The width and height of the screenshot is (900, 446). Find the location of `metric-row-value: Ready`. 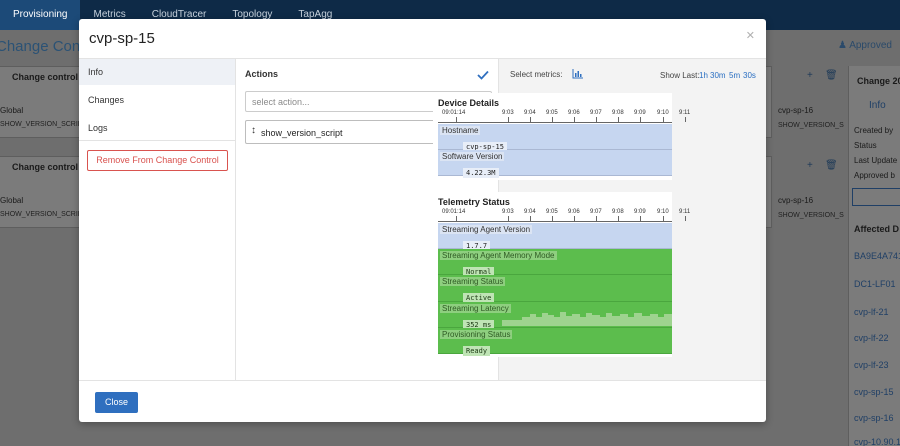

metric-row-value: Ready is located at coordinates (477, 351).